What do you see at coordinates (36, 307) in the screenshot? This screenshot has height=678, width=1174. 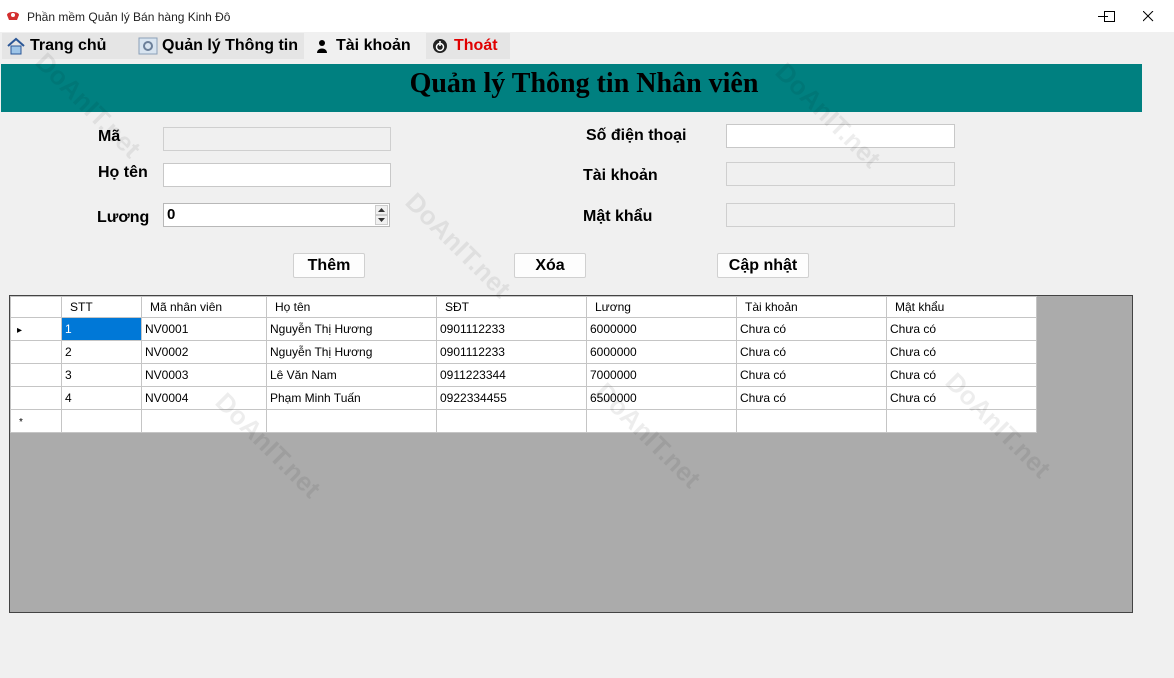 I see `row-header-corner` at bounding box center [36, 307].